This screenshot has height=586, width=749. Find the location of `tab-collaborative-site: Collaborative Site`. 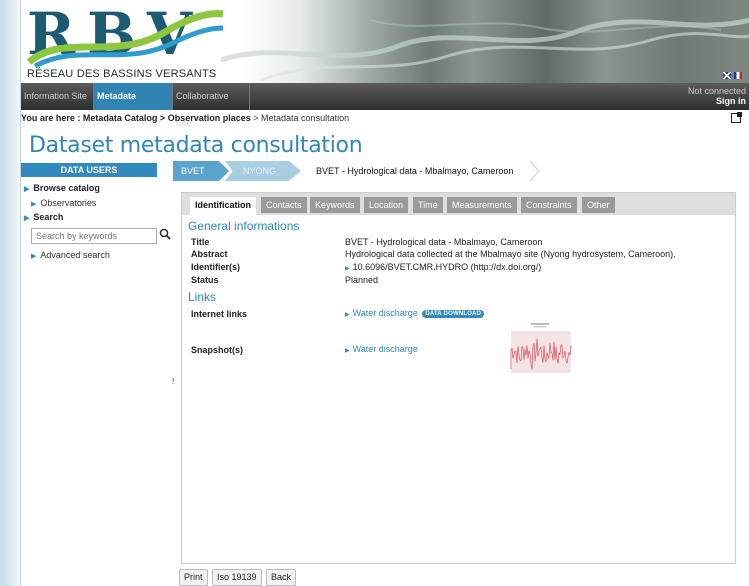

tab-collaborative-site: Collaborative Site is located at coordinates (211, 105).